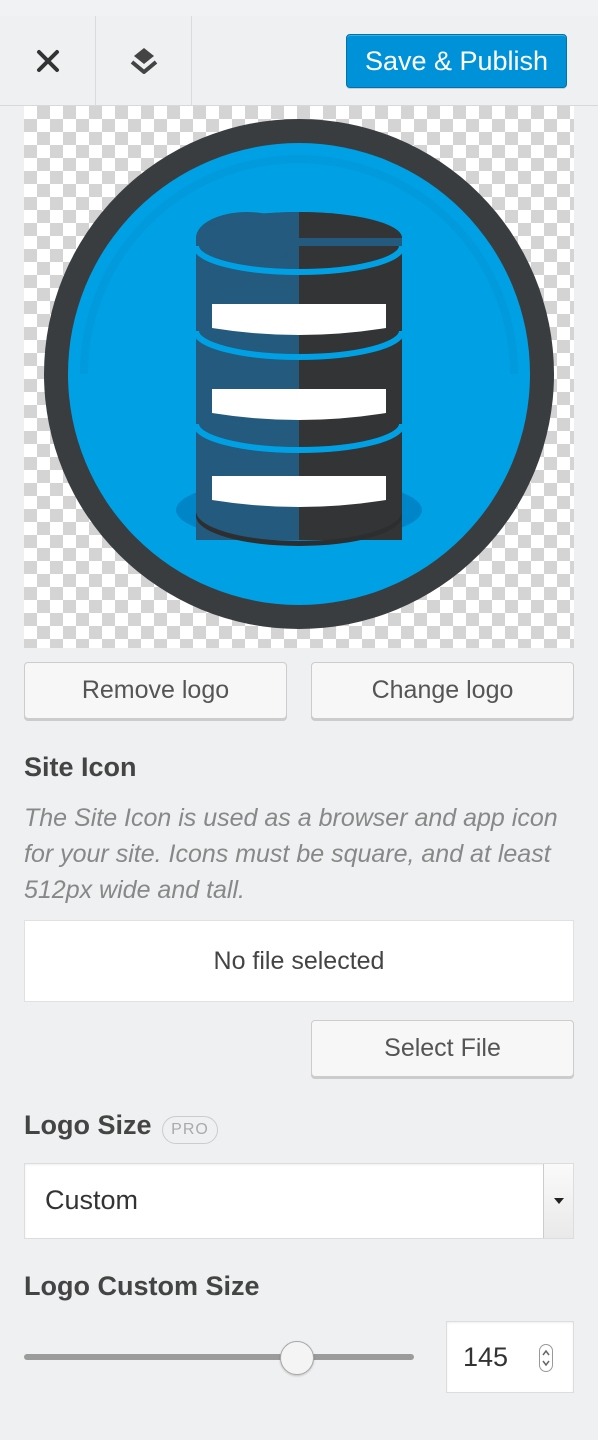 Image resolution: width=598 pixels, height=1440 pixels. I want to click on logo-size-number-input: 145, so click(510, 1357).